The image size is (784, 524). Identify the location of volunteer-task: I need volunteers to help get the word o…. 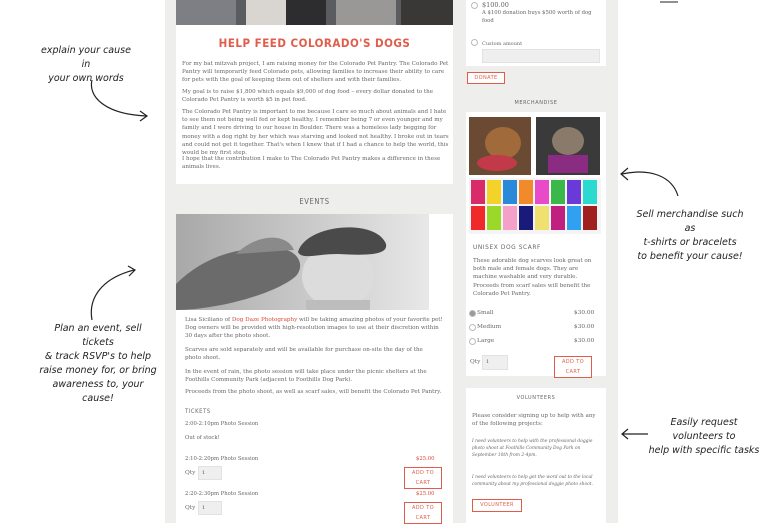
(532, 481).